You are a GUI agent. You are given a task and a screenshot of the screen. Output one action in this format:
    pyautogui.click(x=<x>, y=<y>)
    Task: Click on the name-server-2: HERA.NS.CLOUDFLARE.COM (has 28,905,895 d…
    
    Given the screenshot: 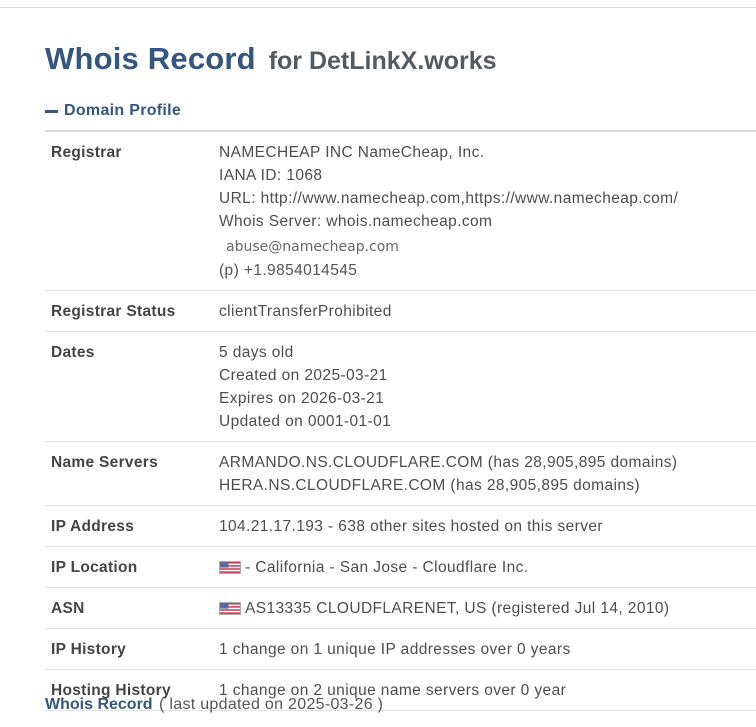 What is the action you would take?
    pyautogui.click(x=430, y=485)
    